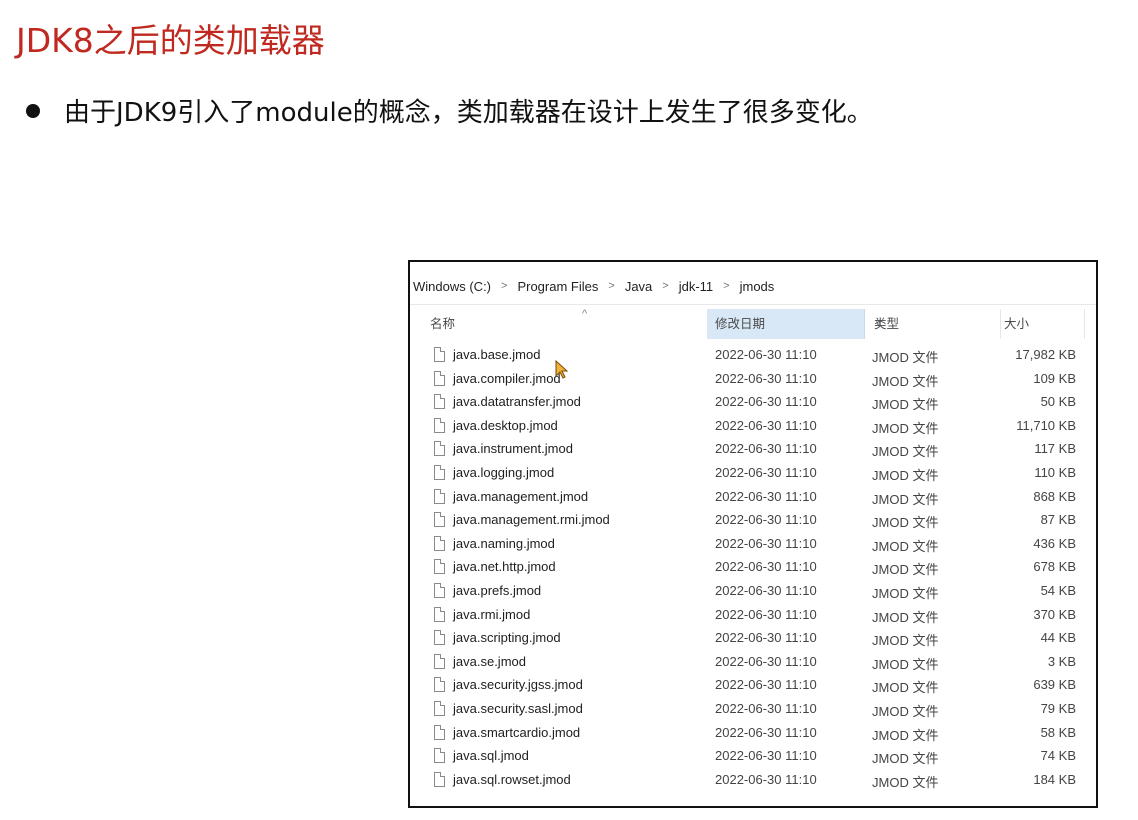 The height and width of the screenshot is (820, 1138). What do you see at coordinates (443, 324) in the screenshot?
I see `column-header-name-label: 名称` at bounding box center [443, 324].